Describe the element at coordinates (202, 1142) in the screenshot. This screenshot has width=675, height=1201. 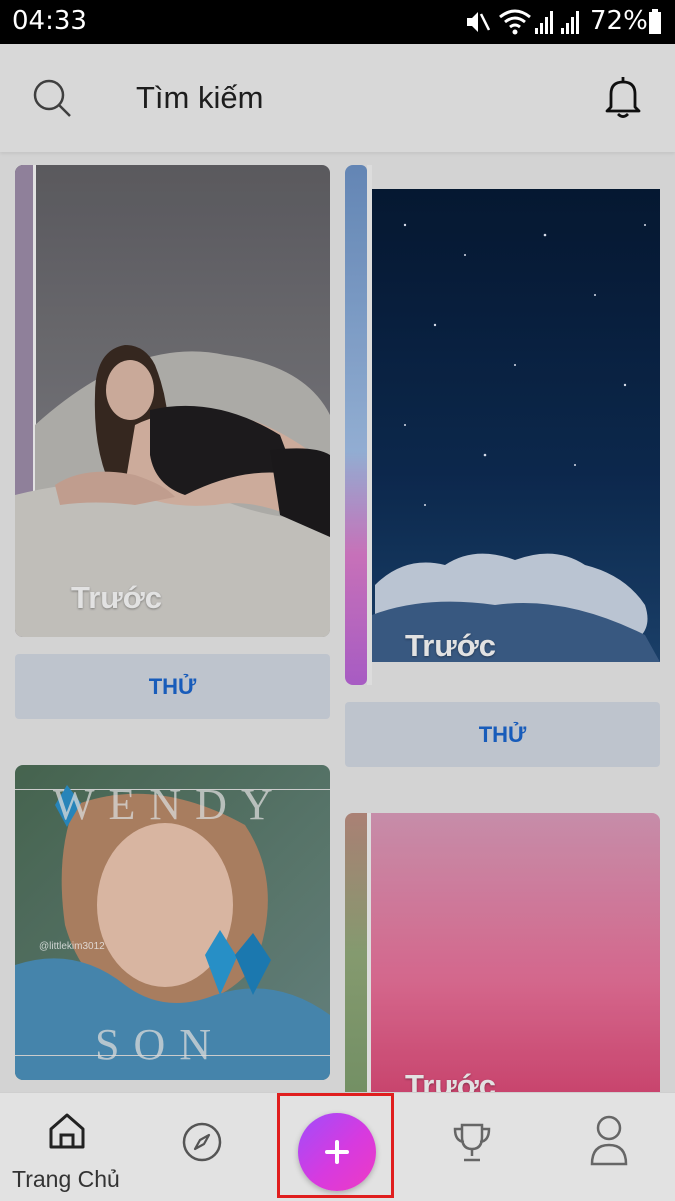
I see `compass-icon` at that location.